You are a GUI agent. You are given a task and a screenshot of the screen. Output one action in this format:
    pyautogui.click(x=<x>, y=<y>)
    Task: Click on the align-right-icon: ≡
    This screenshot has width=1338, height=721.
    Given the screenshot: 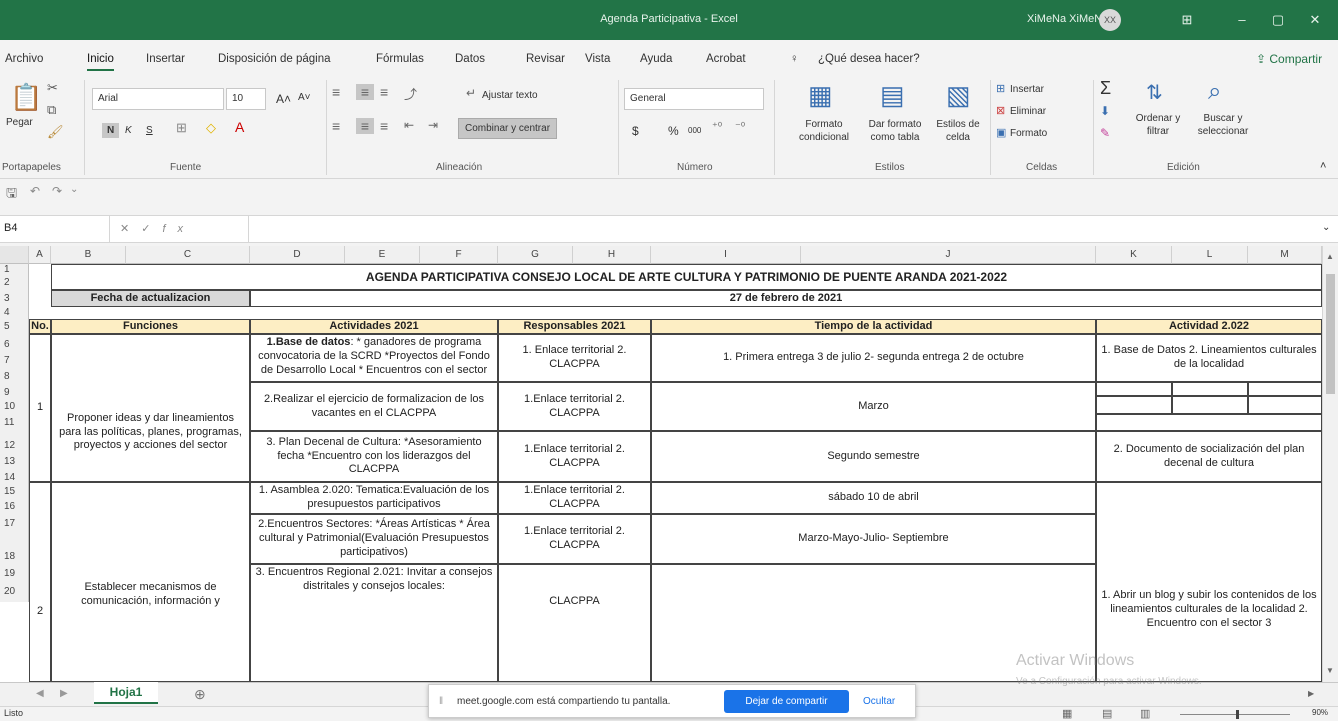 What is the action you would take?
    pyautogui.click(x=384, y=126)
    